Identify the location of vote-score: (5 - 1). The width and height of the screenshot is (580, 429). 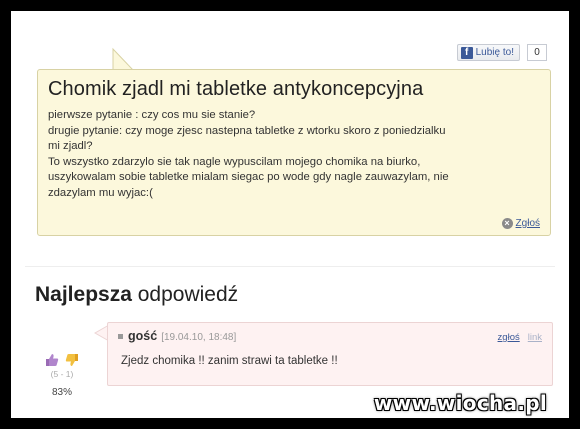
(62, 374).